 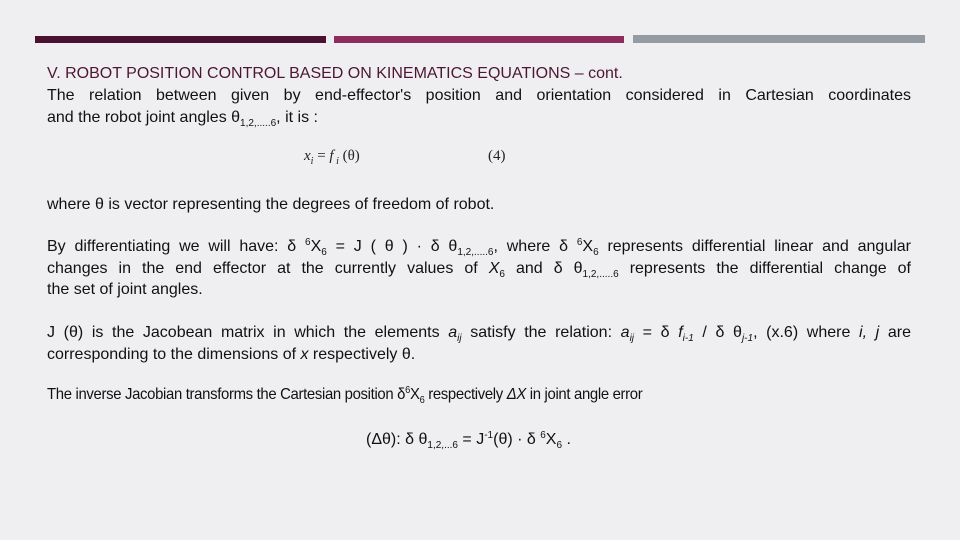 I want to click on accent-bar-magenta, so click(x=479, y=39).